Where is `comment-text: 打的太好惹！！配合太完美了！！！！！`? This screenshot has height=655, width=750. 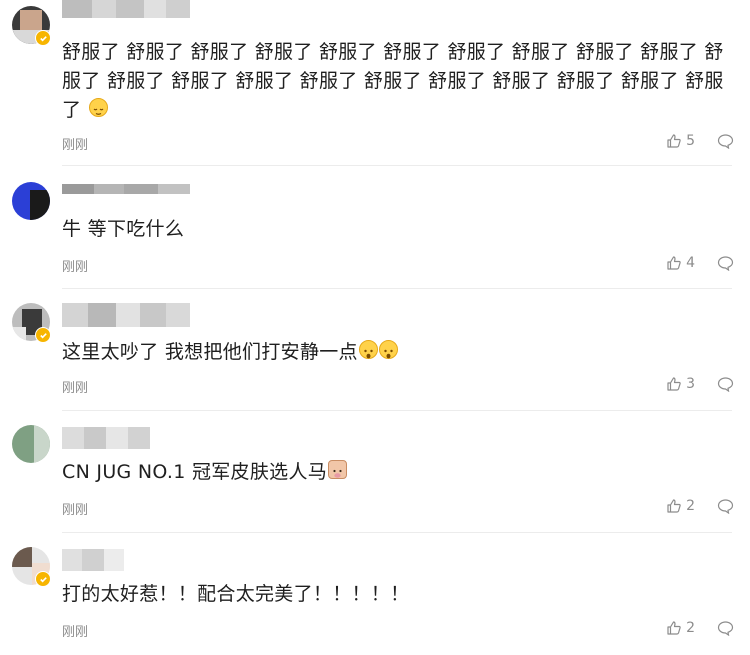 comment-text: 打的太好惹！！配合太完美了！！！！！ is located at coordinates (236, 594).